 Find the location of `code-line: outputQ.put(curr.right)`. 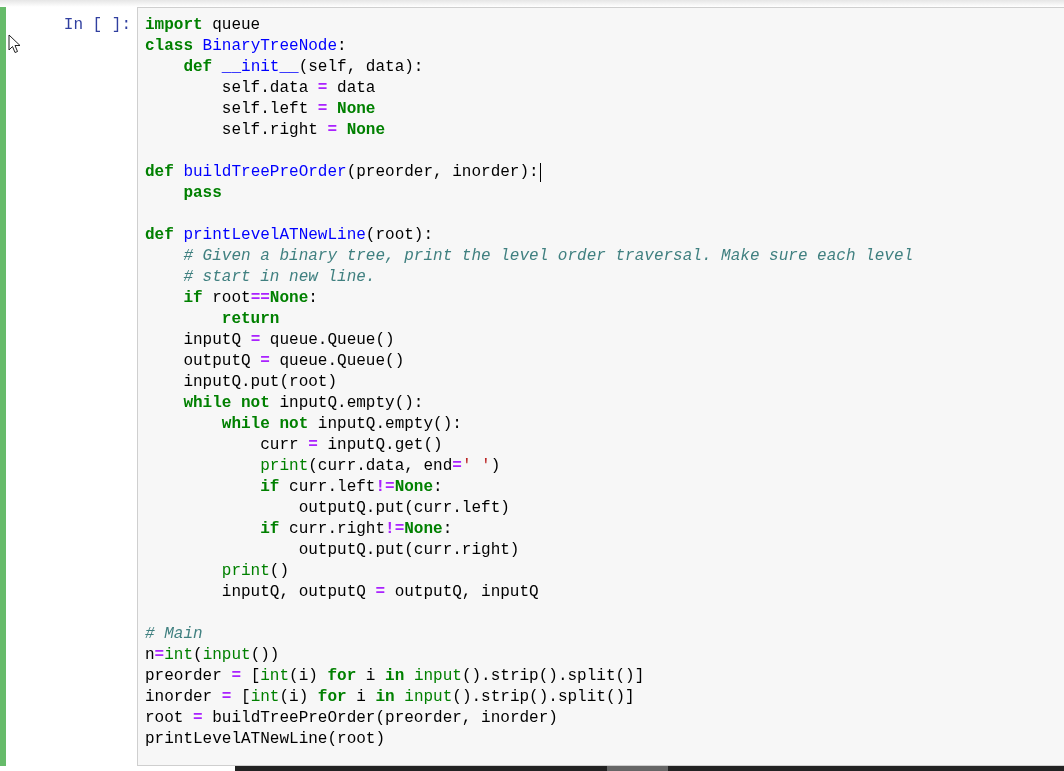

code-line: outputQ.put(curr.right) is located at coordinates (408, 550).